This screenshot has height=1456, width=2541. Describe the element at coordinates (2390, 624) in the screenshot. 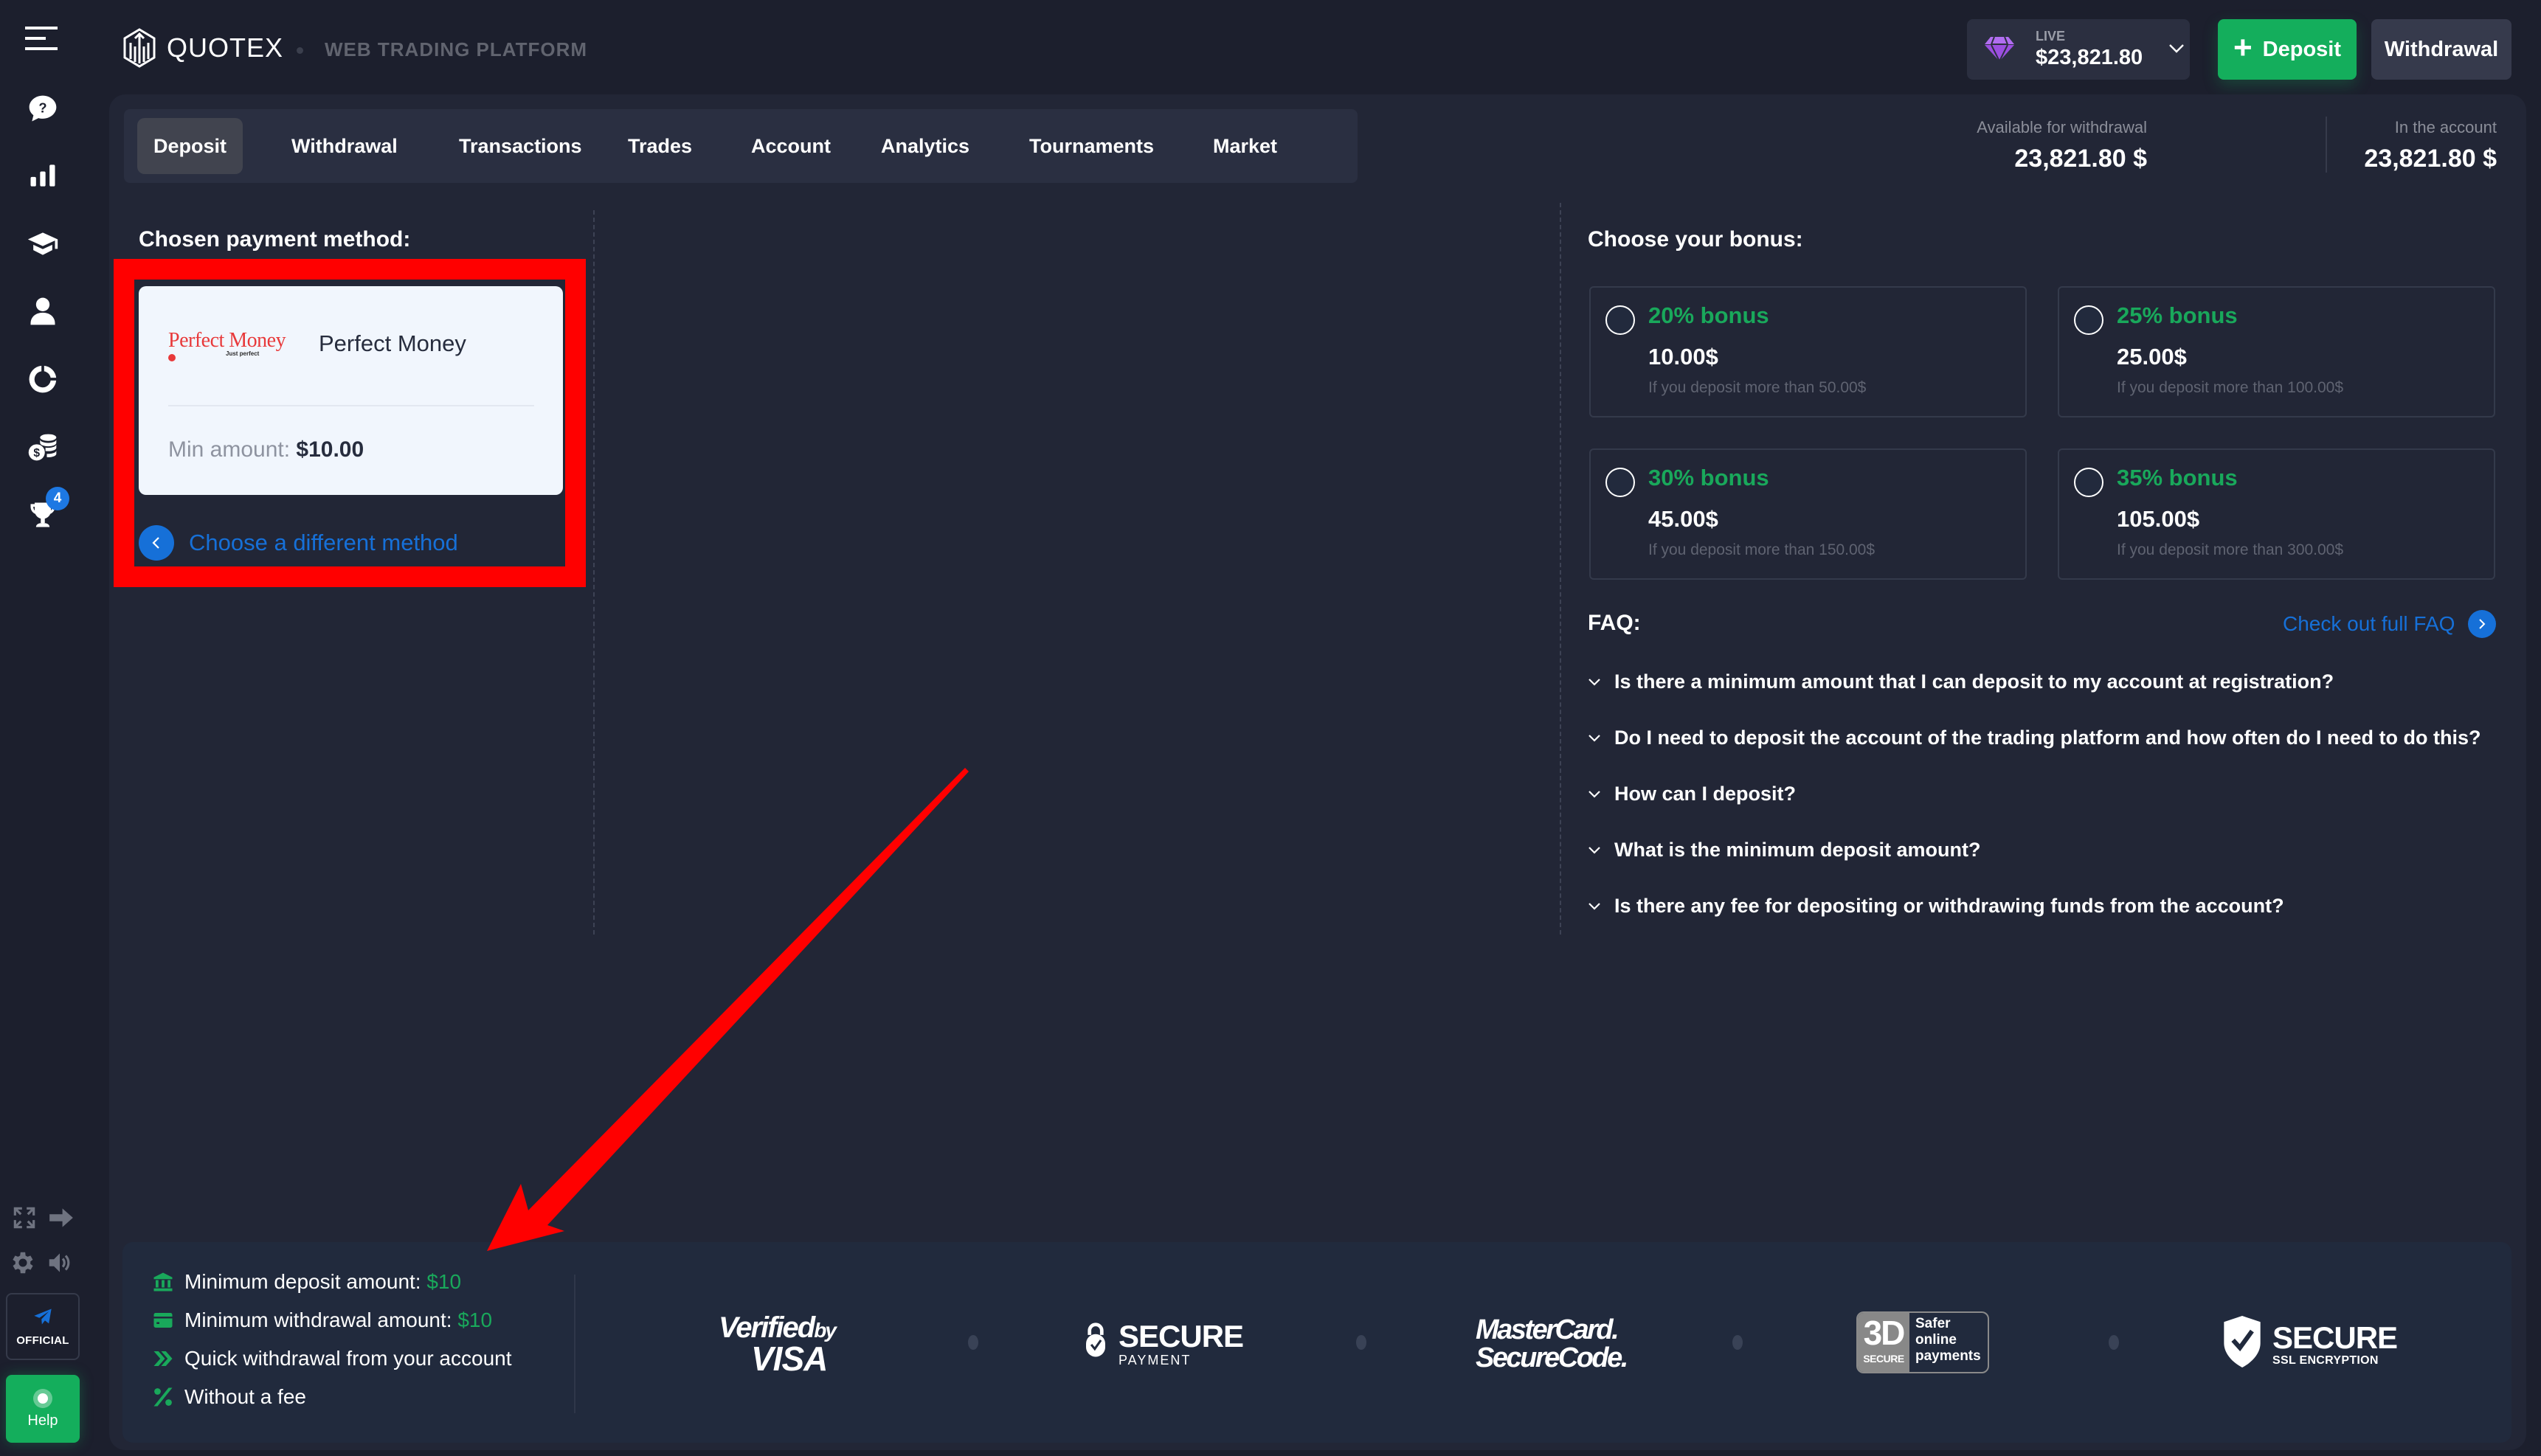

I see `full-faq-link: Check out full FAQ` at that location.